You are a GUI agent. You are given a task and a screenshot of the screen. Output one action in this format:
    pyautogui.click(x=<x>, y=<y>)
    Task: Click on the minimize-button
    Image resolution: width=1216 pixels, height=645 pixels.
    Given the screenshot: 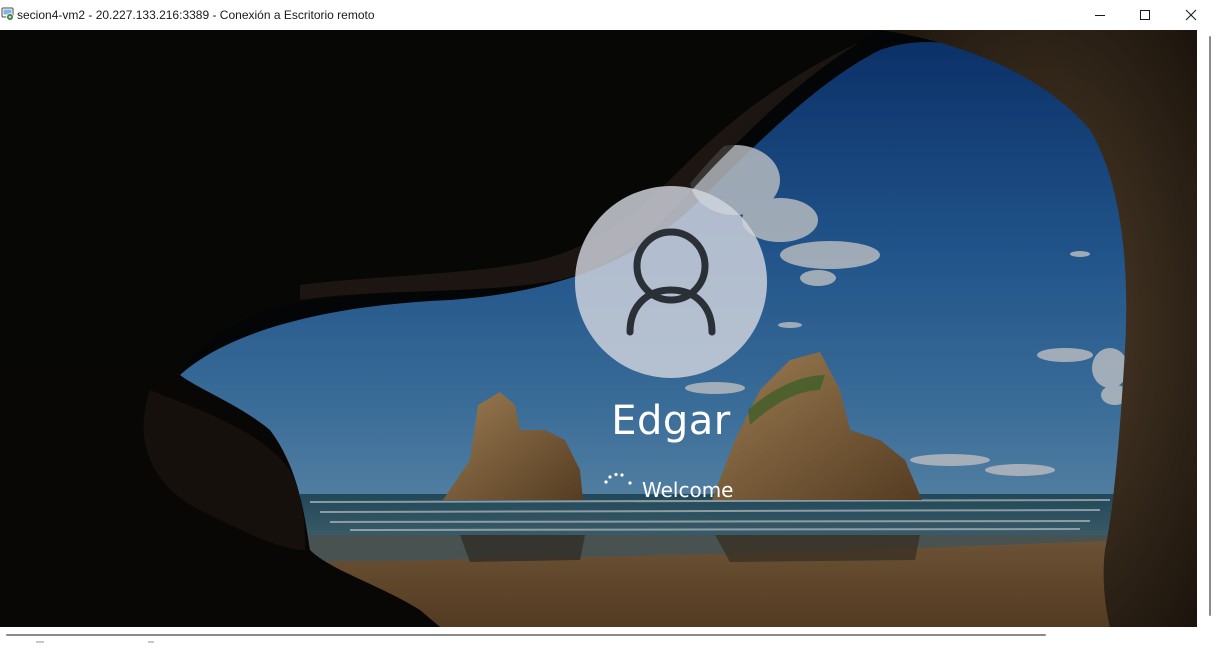 What is the action you would take?
    pyautogui.click(x=1100, y=15)
    